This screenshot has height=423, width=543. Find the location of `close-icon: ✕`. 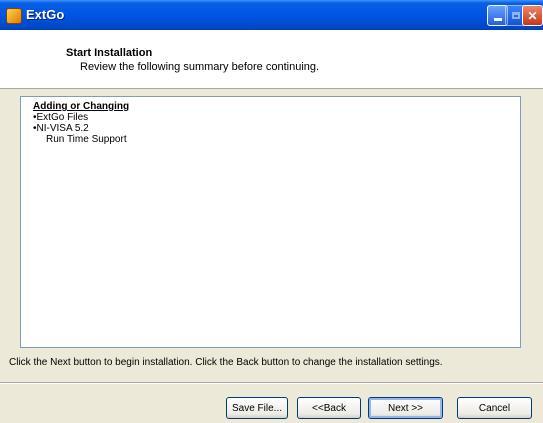

close-icon: ✕ is located at coordinates (532, 15).